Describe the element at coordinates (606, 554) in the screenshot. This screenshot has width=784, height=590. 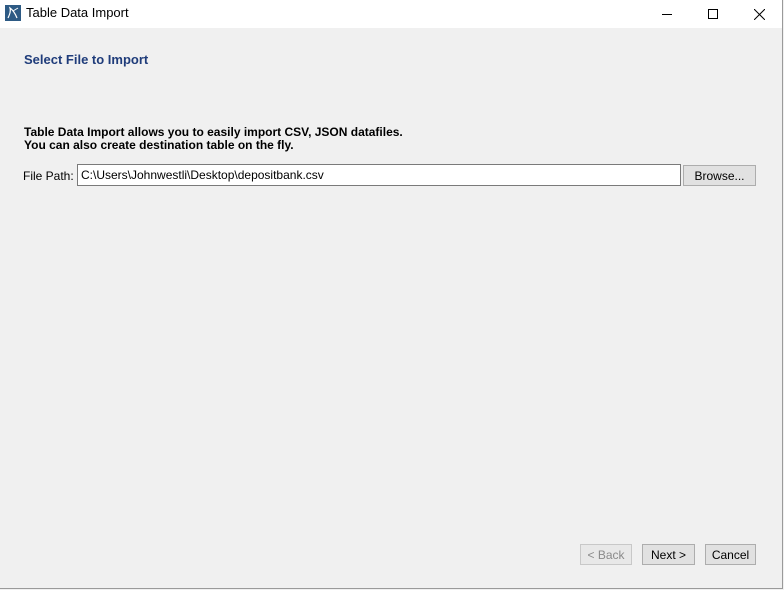
I see `back-button: < Back` at that location.